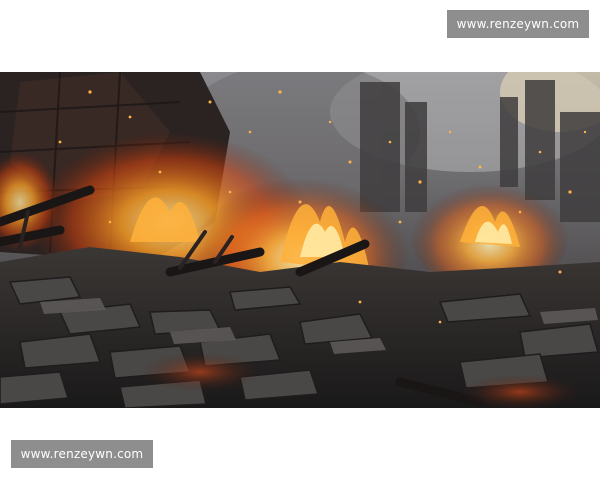  I want to click on watermark-top-text: www.renzeywn.com, so click(518, 24).